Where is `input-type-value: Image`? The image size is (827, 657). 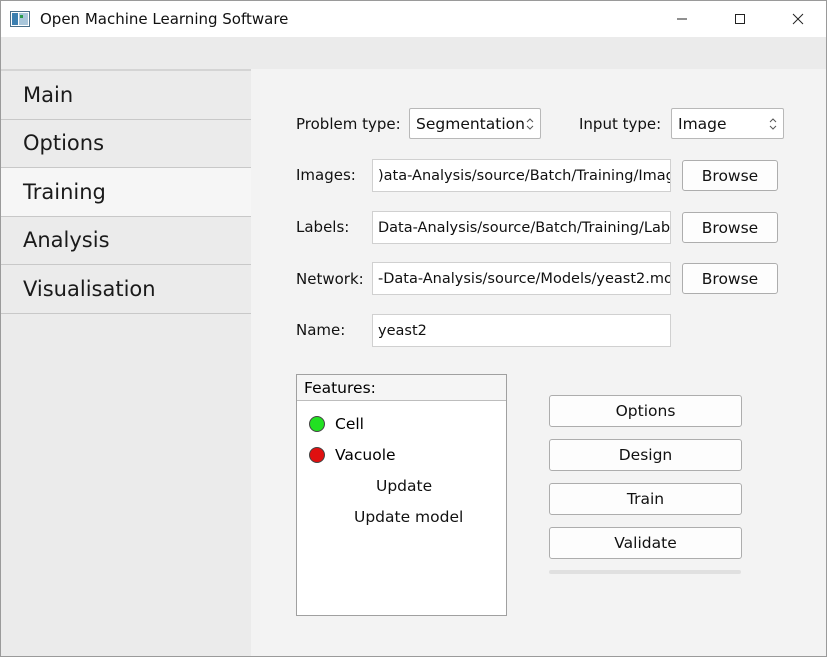 input-type-value: Image is located at coordinates (702, 123).